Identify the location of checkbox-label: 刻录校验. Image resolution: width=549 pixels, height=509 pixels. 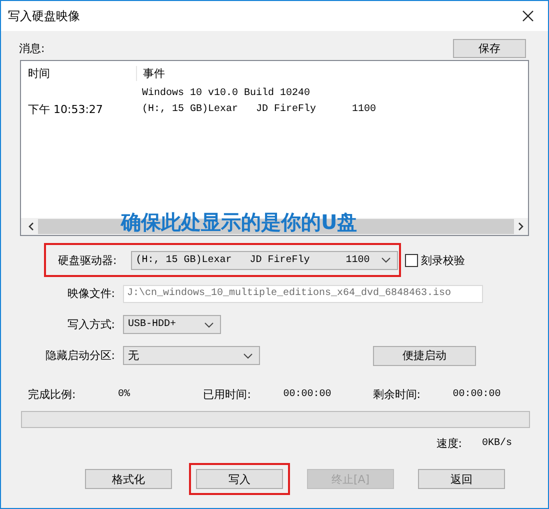
(443, 260).